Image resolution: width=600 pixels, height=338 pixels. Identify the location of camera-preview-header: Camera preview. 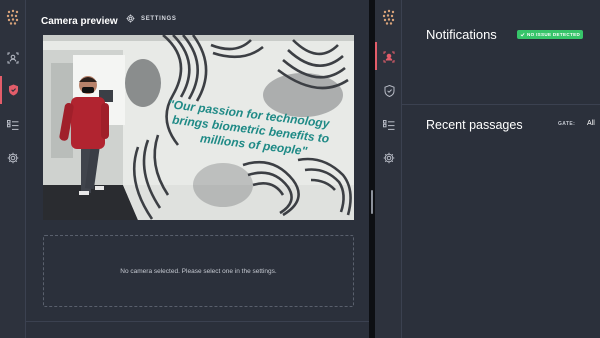
(79, 21).